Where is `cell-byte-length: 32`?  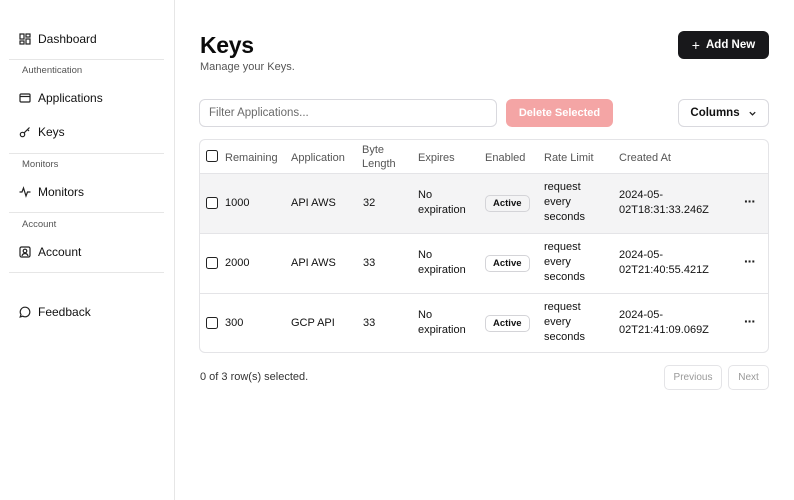 cell-byte-length: 32 is located at coordinates (369, 203).